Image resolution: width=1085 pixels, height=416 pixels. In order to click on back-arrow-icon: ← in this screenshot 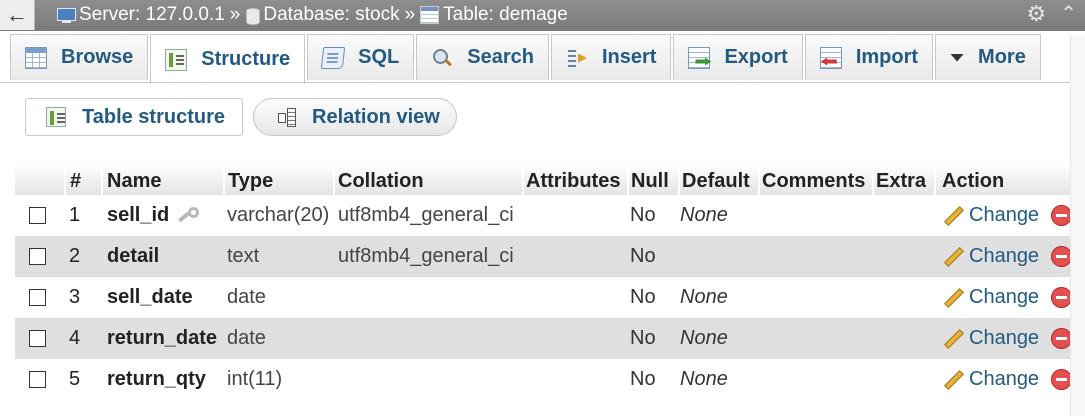, I will do `click(17, 14)`.